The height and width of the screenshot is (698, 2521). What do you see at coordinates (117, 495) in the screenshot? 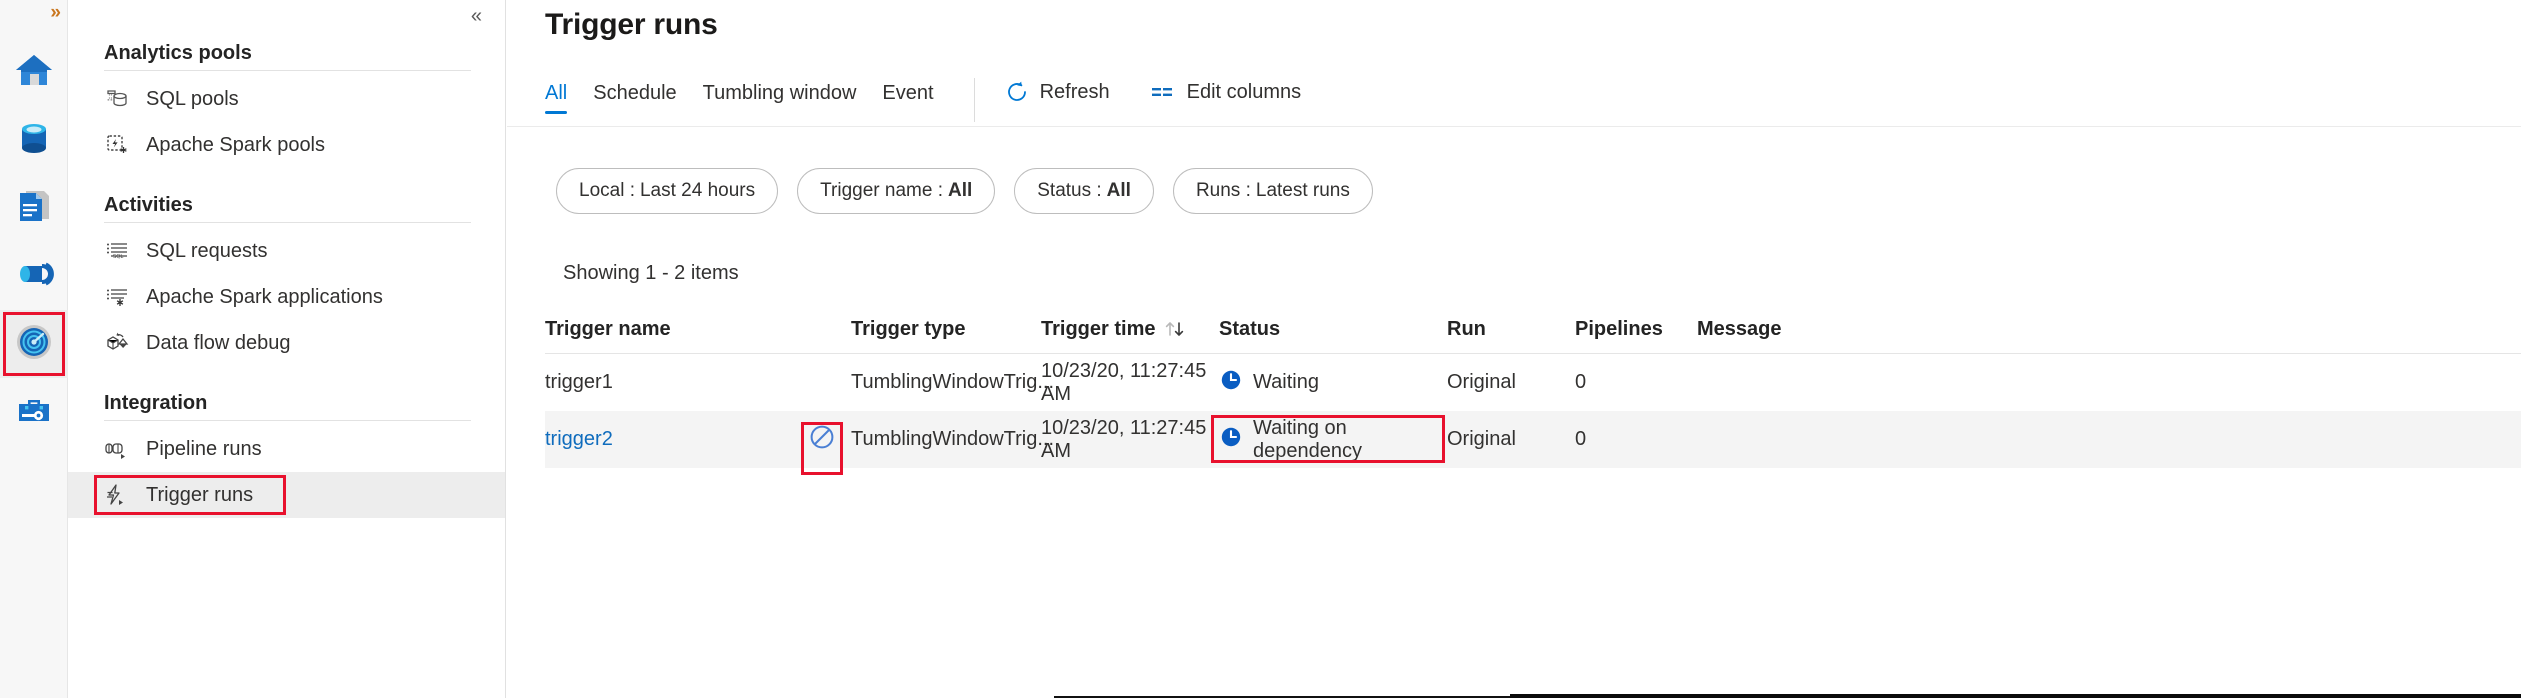
I see `trigger-runs-icon` at bounding box center [117, 495].